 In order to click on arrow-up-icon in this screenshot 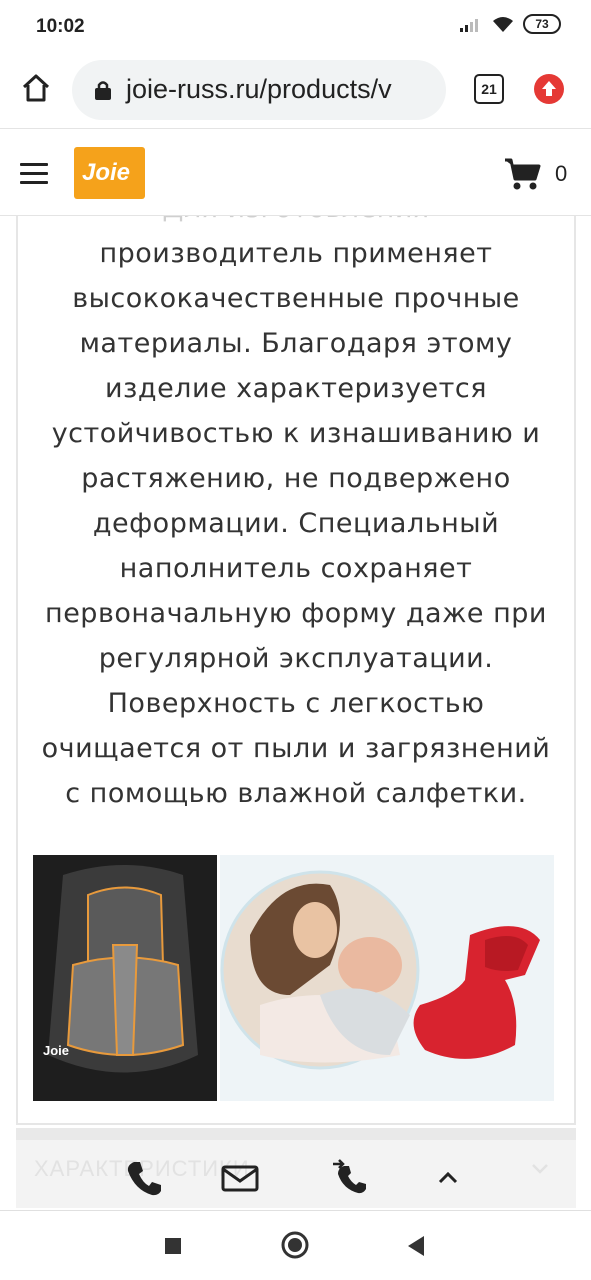, I will do `click(549, 88)`.